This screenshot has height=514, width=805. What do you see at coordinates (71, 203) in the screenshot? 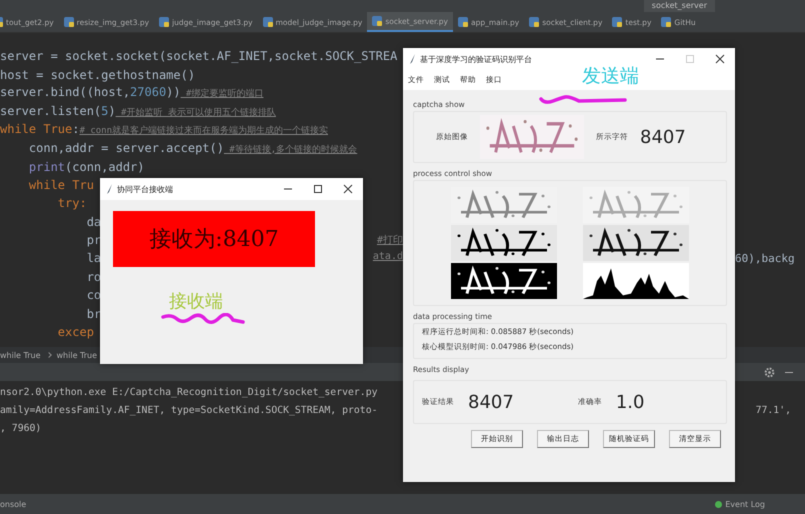
I see `code-line: try:` at bounding box center [71, 203].